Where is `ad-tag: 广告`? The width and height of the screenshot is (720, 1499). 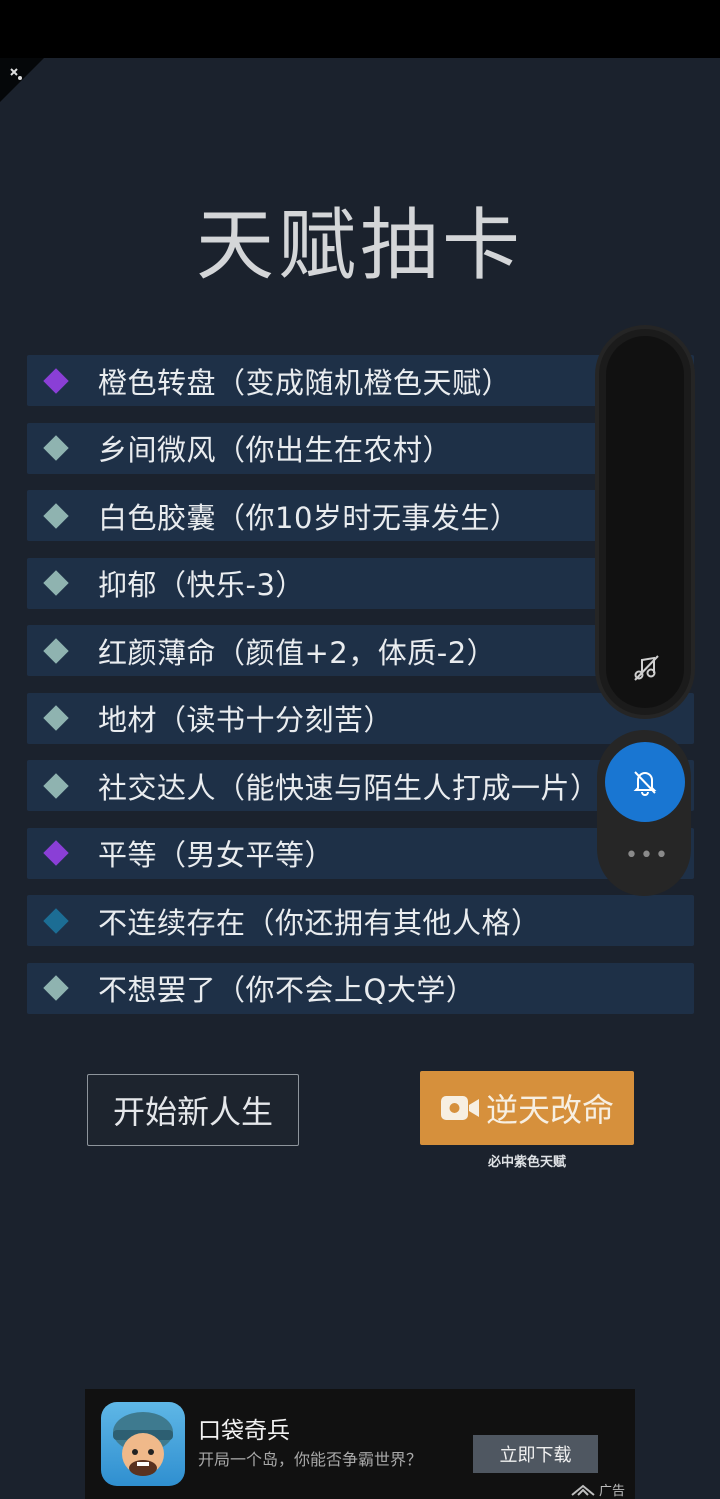 ad-tag: 广告 is located at coordinates (597, 1489).